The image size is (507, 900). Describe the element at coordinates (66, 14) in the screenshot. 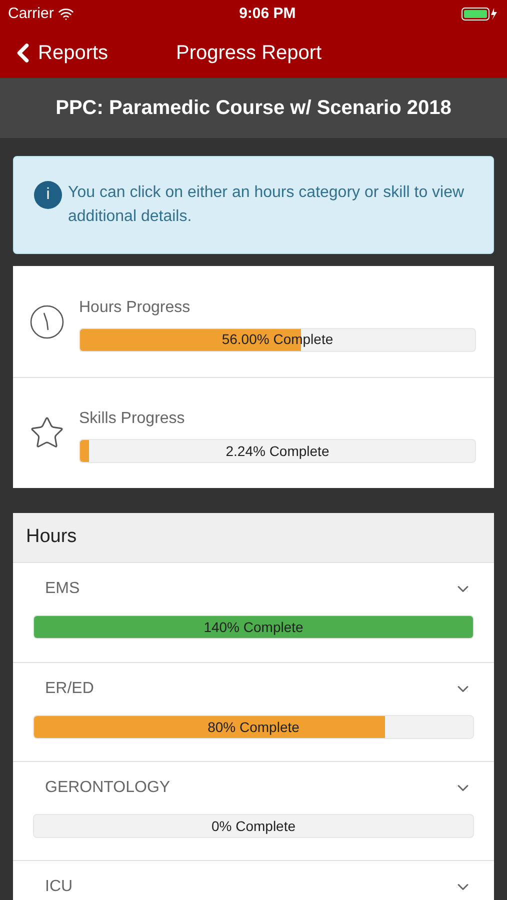

I see `wifi-icon` at that location.